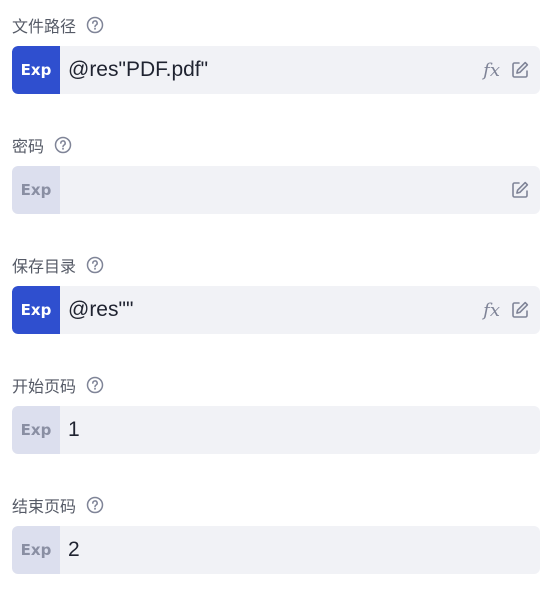  What do you see at coordinates (271, 70) in the screenshot?
I see `file-path-value: @res"PDF.pdf"` at bounding box center [271, 70].